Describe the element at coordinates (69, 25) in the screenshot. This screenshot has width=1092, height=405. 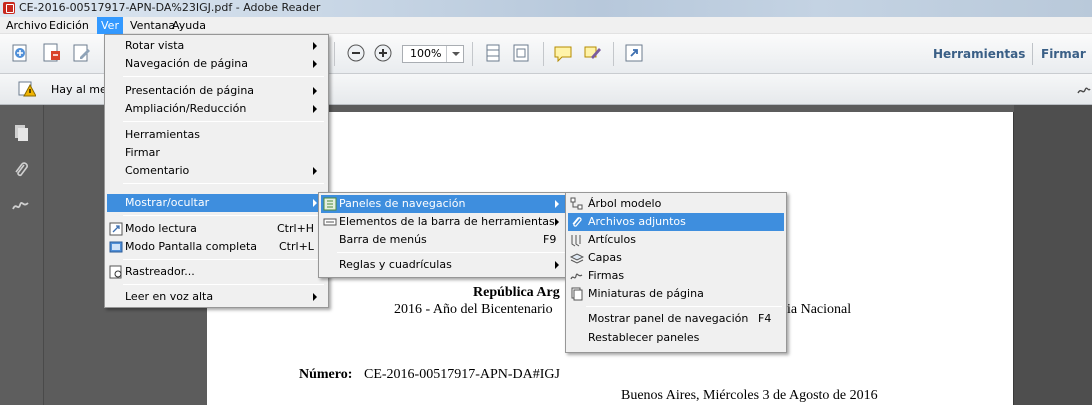
I see `menu-edicion: Edición` at that location.